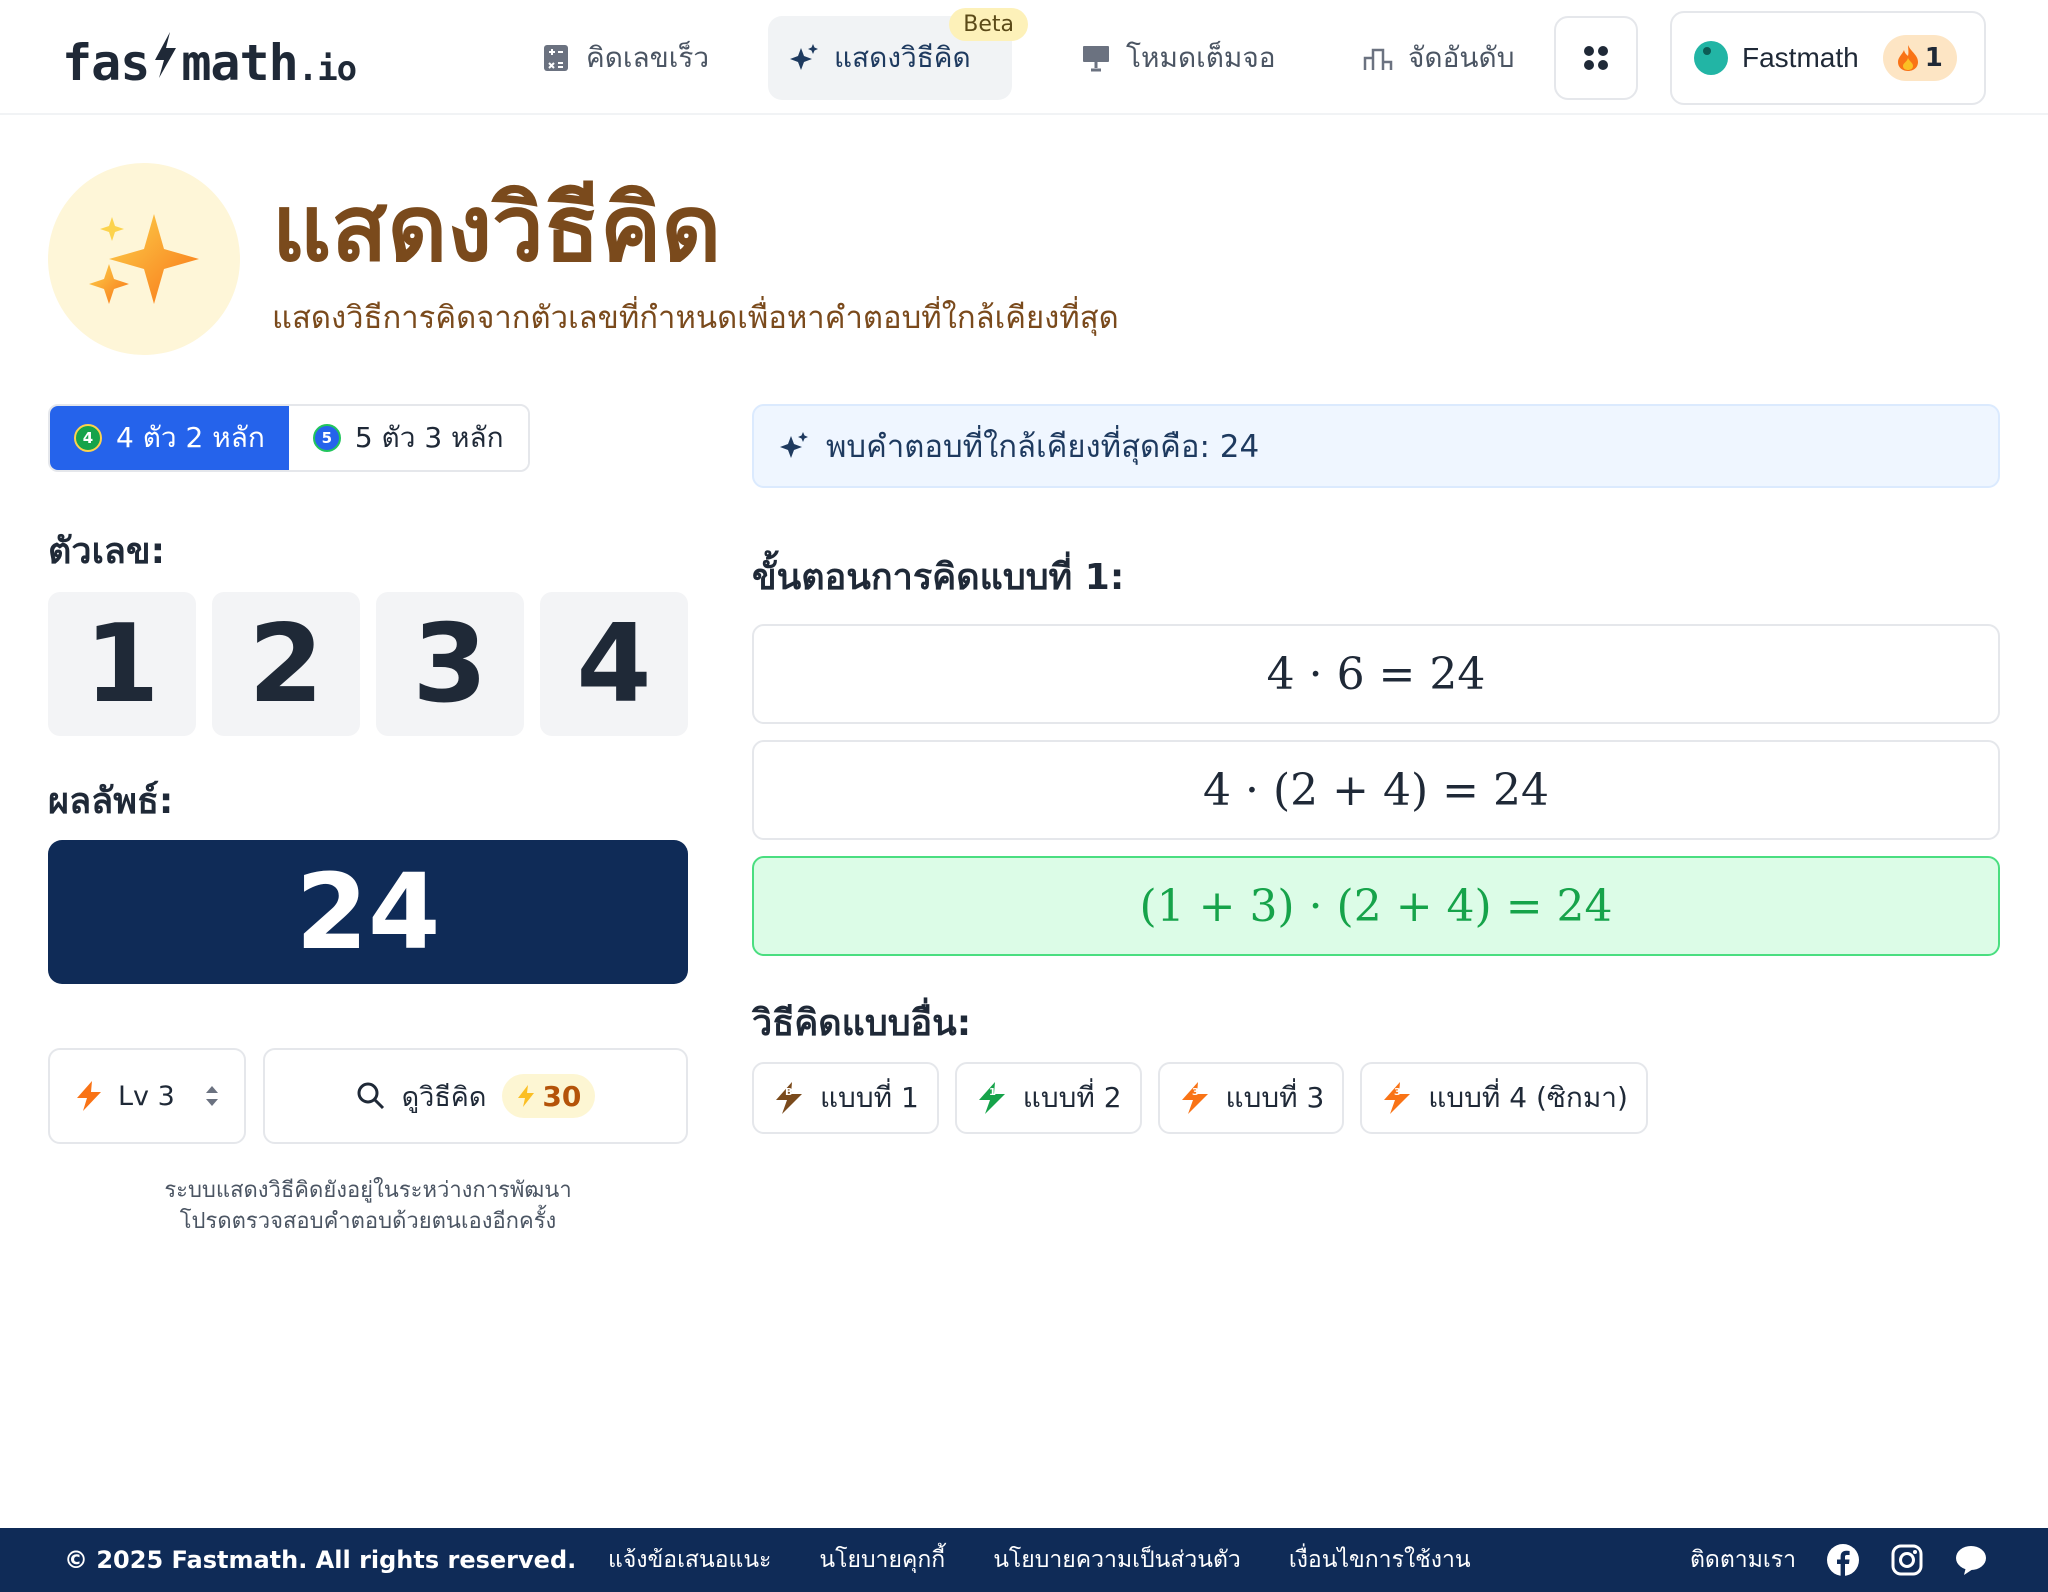  Describe the element at coordinates (1201, 57) in the screenshot. I see `nav-label: โหมดเต็มจอ` at that location.